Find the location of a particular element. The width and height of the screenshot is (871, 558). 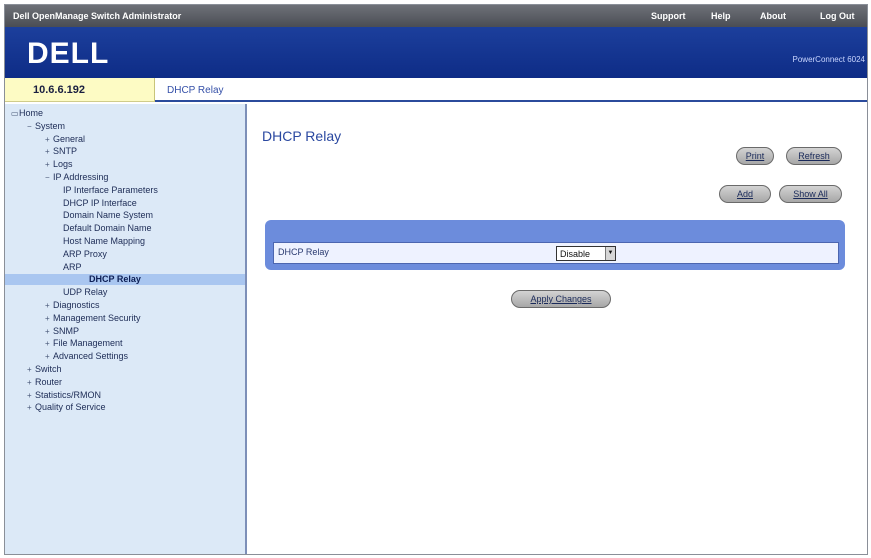

tree-item: + Diagnostics is located at coordinates (72, 305).